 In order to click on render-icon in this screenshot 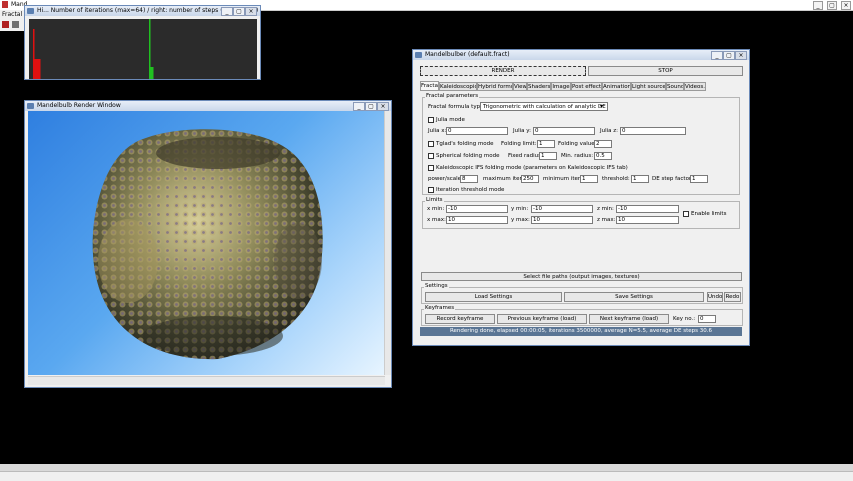, I will do `click(5, 24)`.